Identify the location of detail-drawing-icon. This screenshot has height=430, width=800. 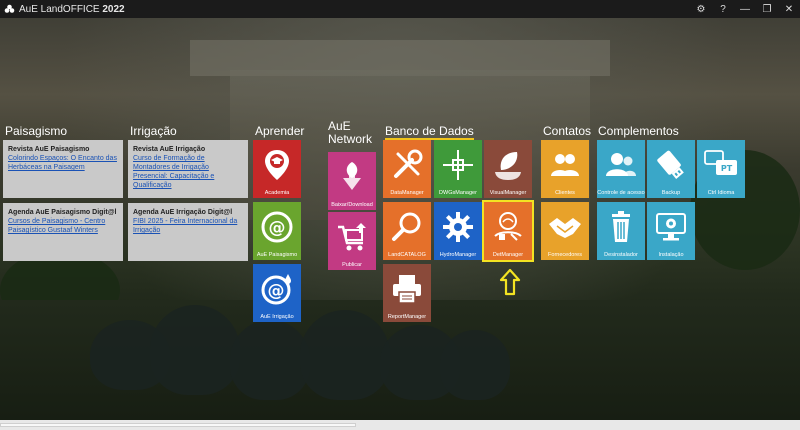
(508, 226).